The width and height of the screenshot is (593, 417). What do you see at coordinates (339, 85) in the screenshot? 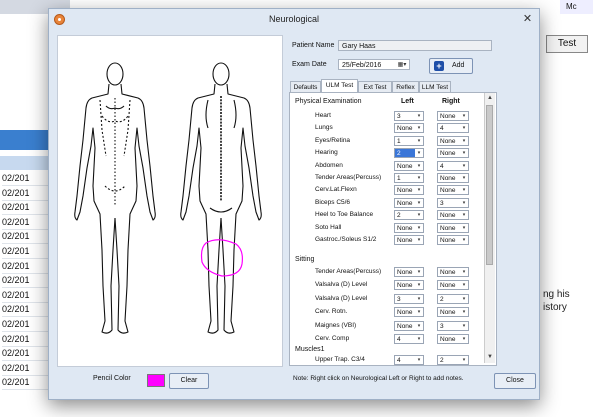
I see `tab-ulm-test: ULM Test` at bounding box center [339, 85].